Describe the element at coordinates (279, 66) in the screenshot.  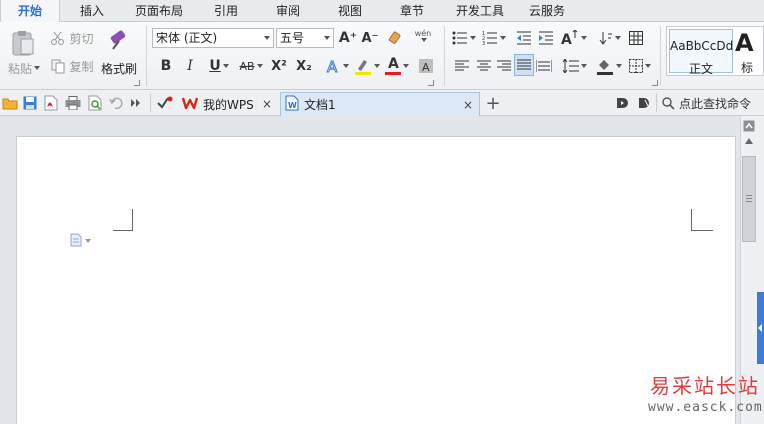
I see `superscript-button: X²` at that location.